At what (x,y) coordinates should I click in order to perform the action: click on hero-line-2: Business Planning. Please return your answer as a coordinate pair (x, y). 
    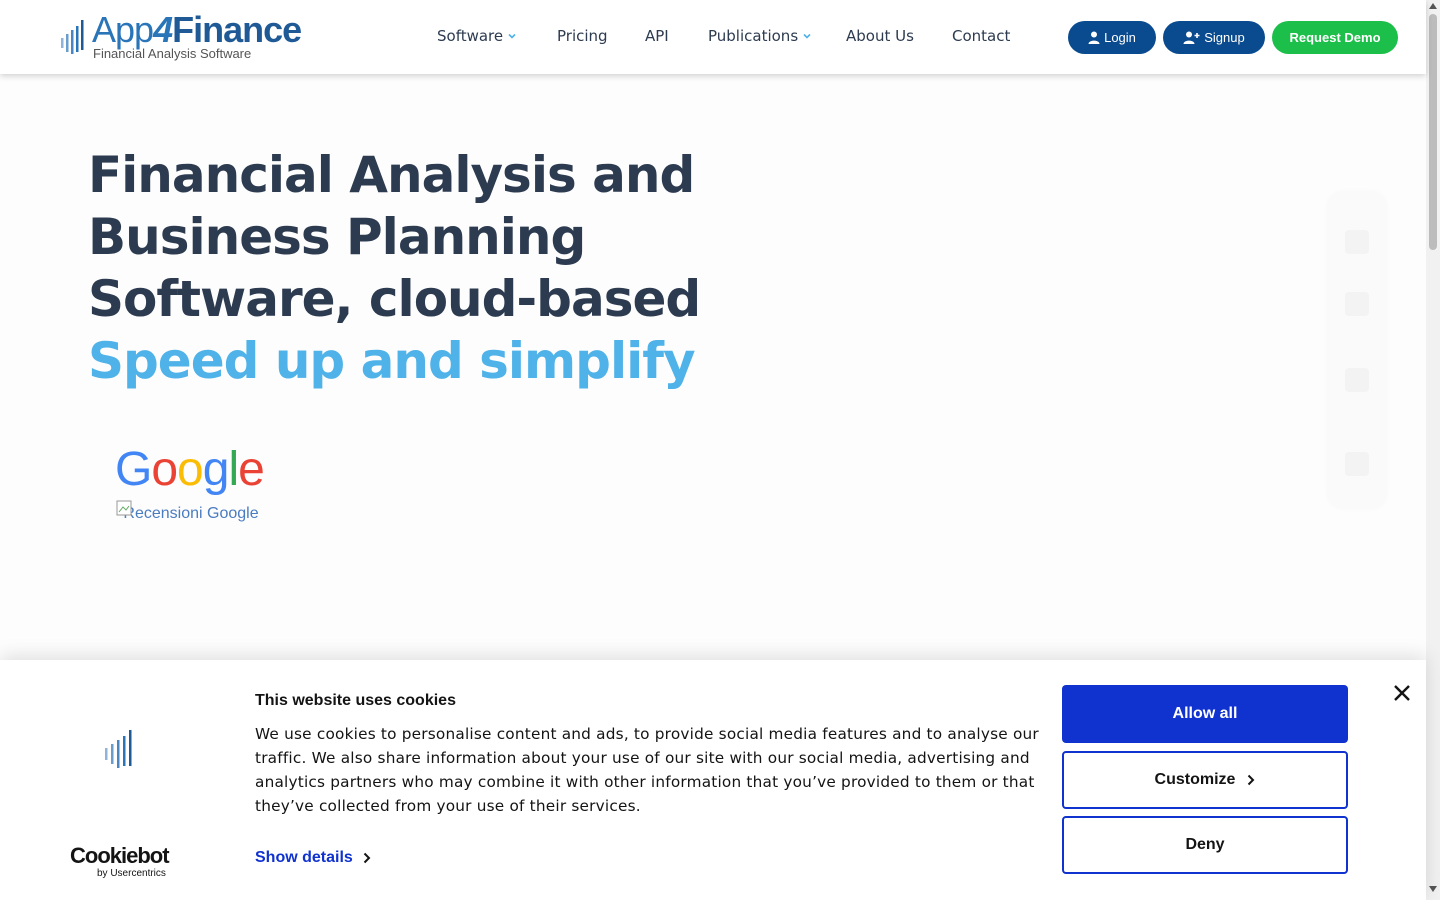
    Looking at the image, I should click on (337, 237).